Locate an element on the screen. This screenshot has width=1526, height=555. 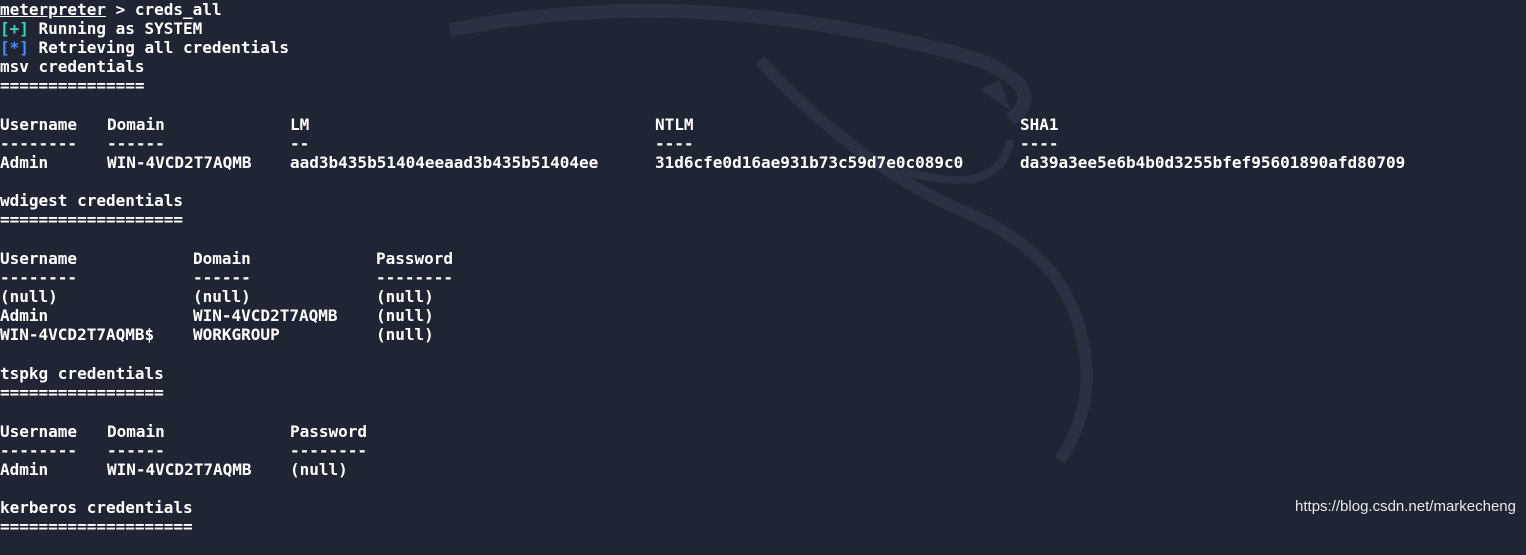
table-row: WIN-4VCD2T7AQMB$ WORKGROUP (null) is located at coordinates (217, 334).